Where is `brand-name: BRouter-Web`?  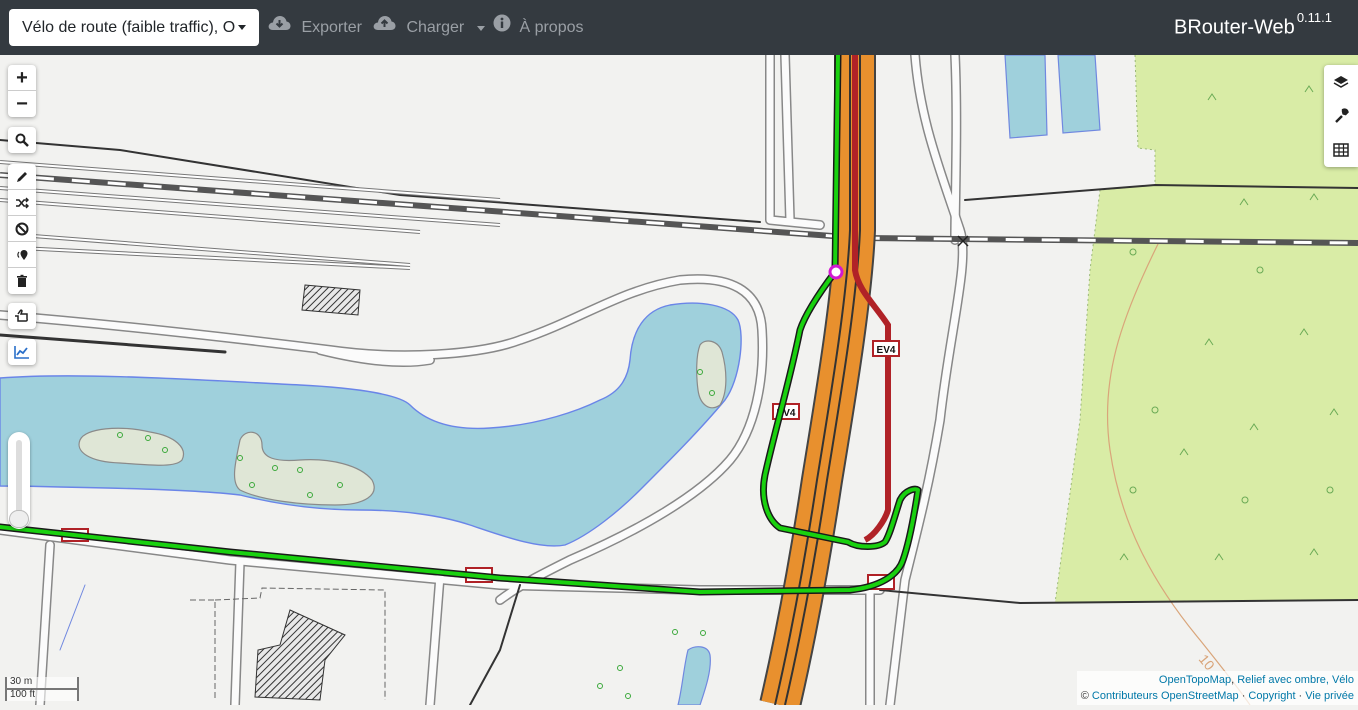
brand-name: BRouter-Web is located at coordinates (1234, 27).